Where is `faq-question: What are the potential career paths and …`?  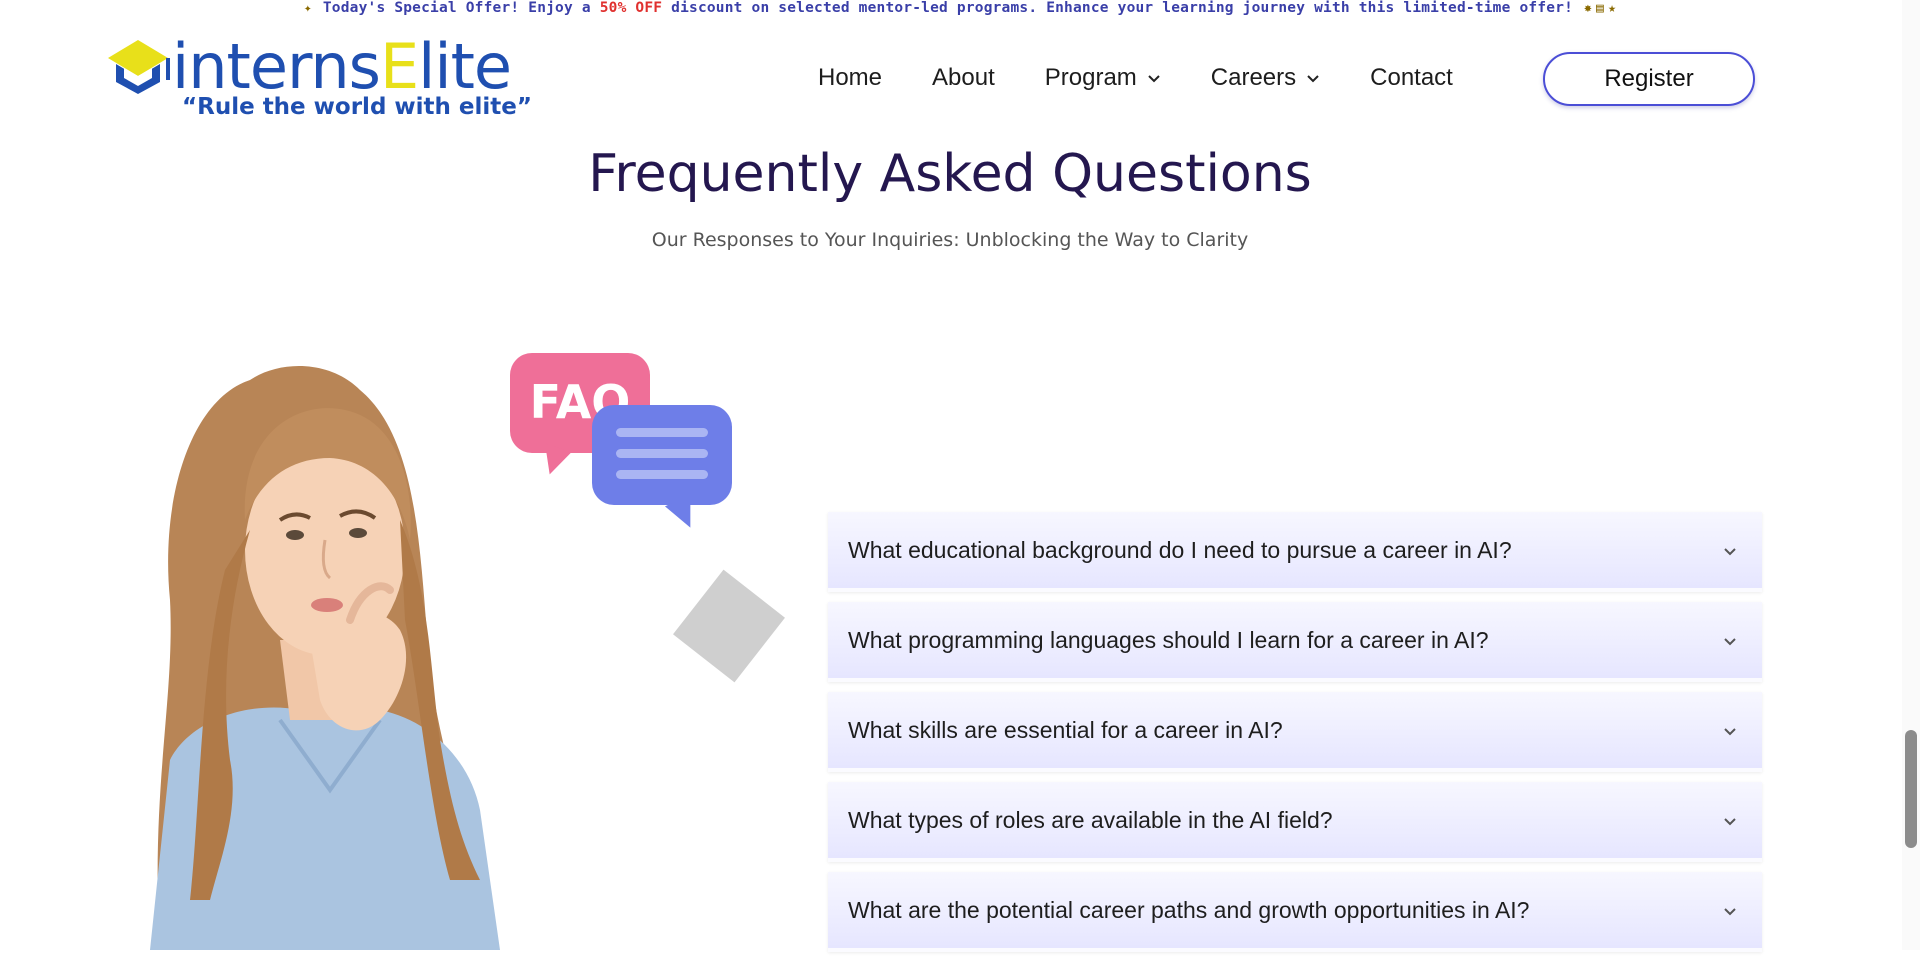 faq-question: What are the potential career paths and … is located at coordinates (1189, 910).